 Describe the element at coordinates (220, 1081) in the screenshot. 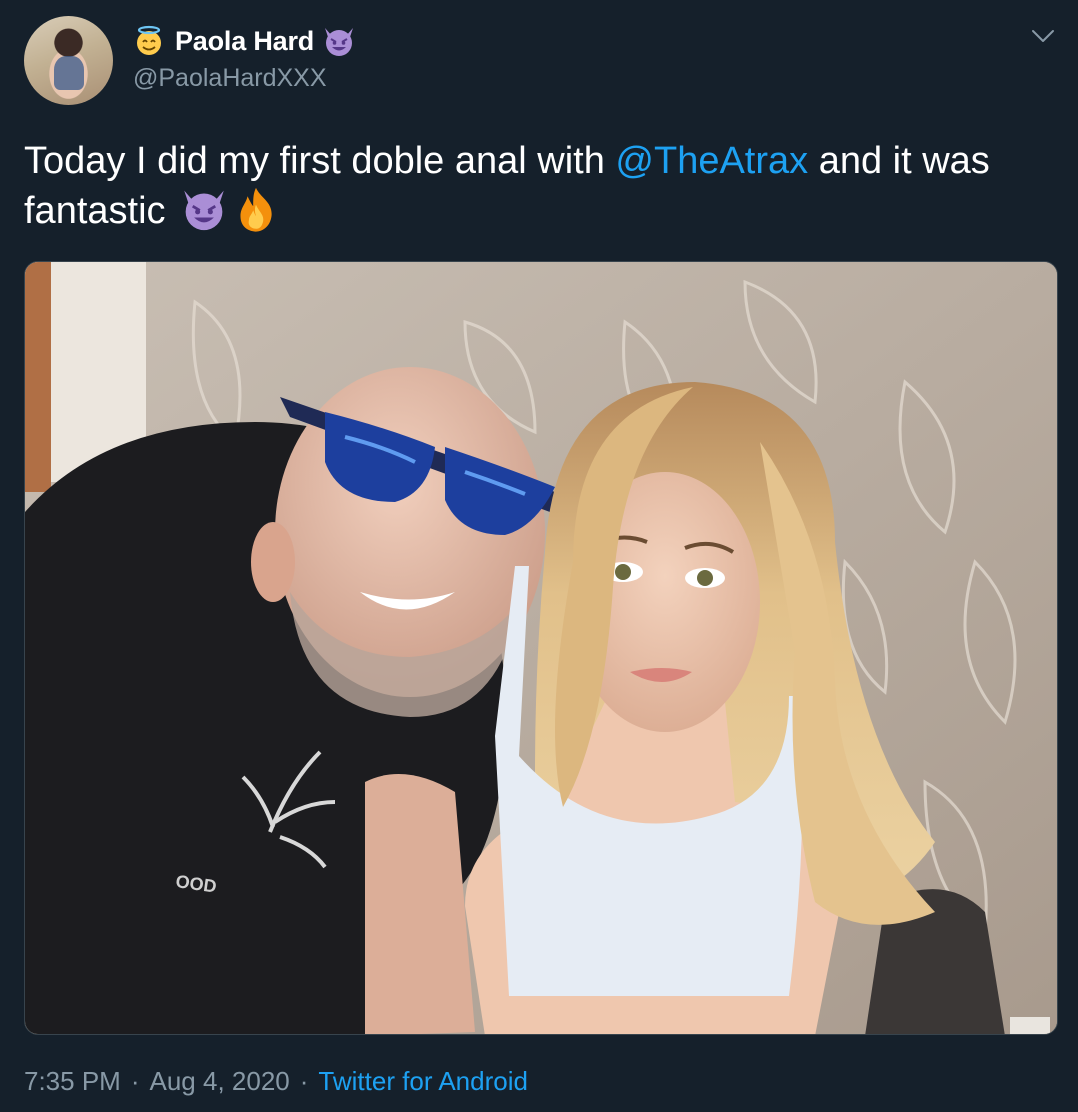

I see `tweet-date: Aug 4, 2020` at that location.